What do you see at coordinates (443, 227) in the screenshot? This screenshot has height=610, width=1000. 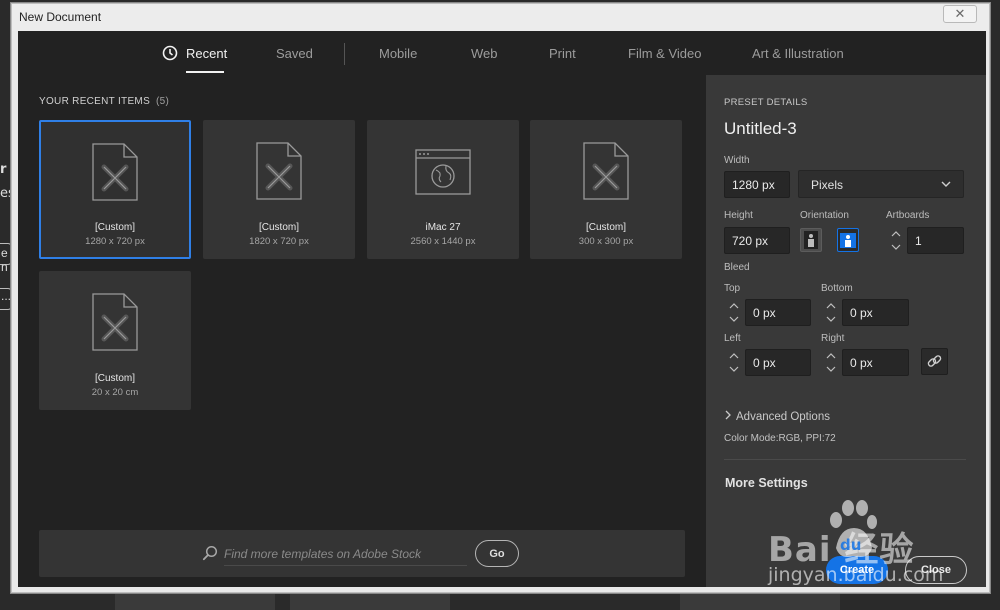 I see `recent-item-name: iMac 27` at bounding box center [443, 227].